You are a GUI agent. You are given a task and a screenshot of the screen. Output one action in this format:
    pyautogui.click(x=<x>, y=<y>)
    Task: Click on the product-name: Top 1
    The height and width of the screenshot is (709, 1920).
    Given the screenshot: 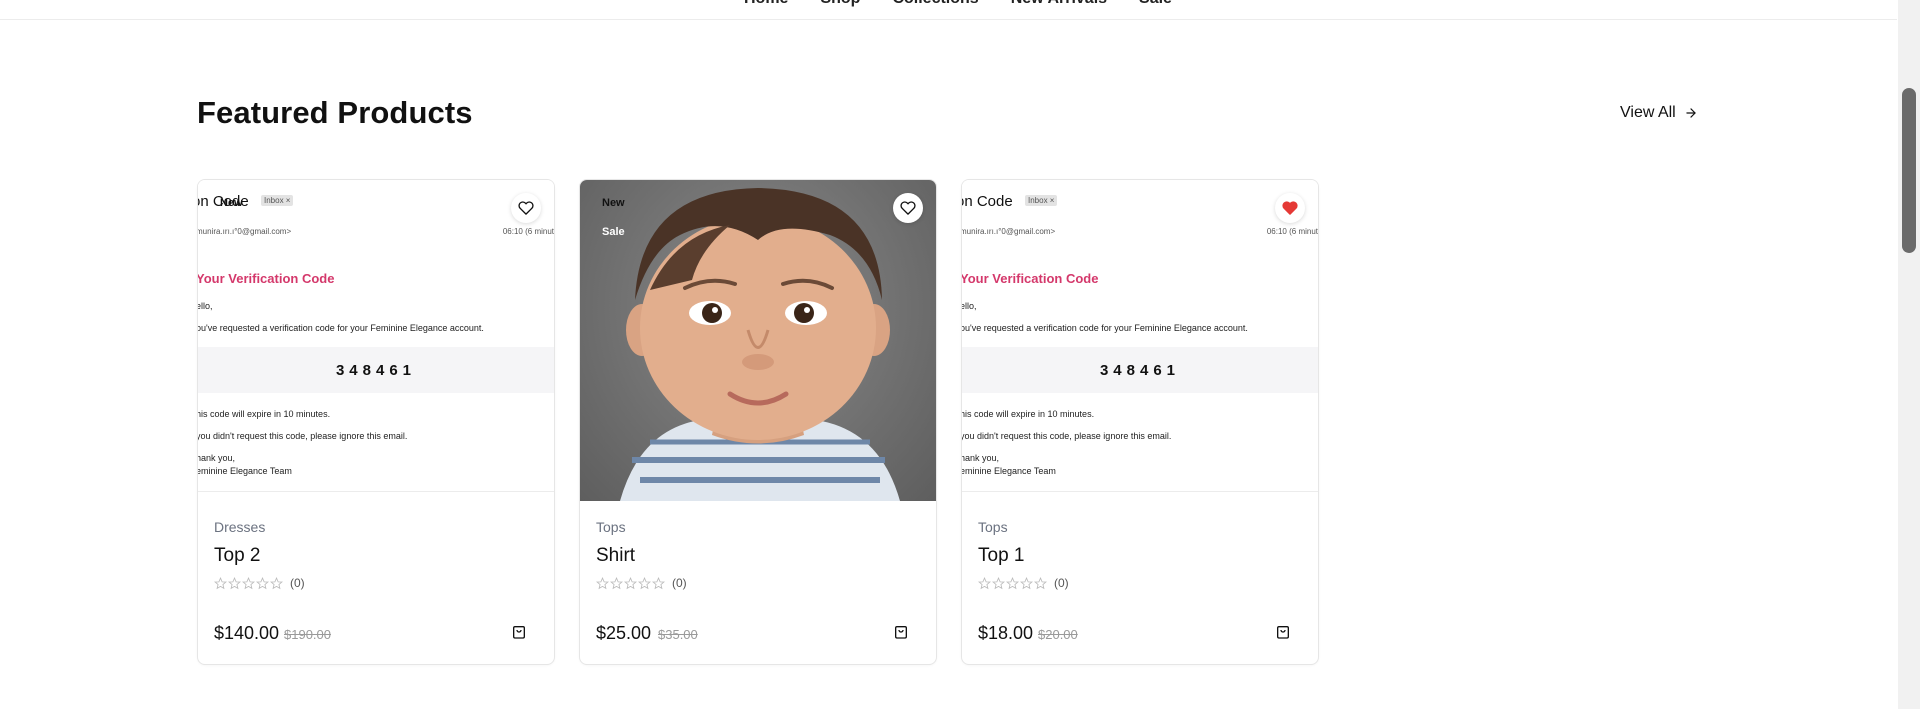 What is the action you would take?
    pyautogui.click(x=1001, y=556)
    